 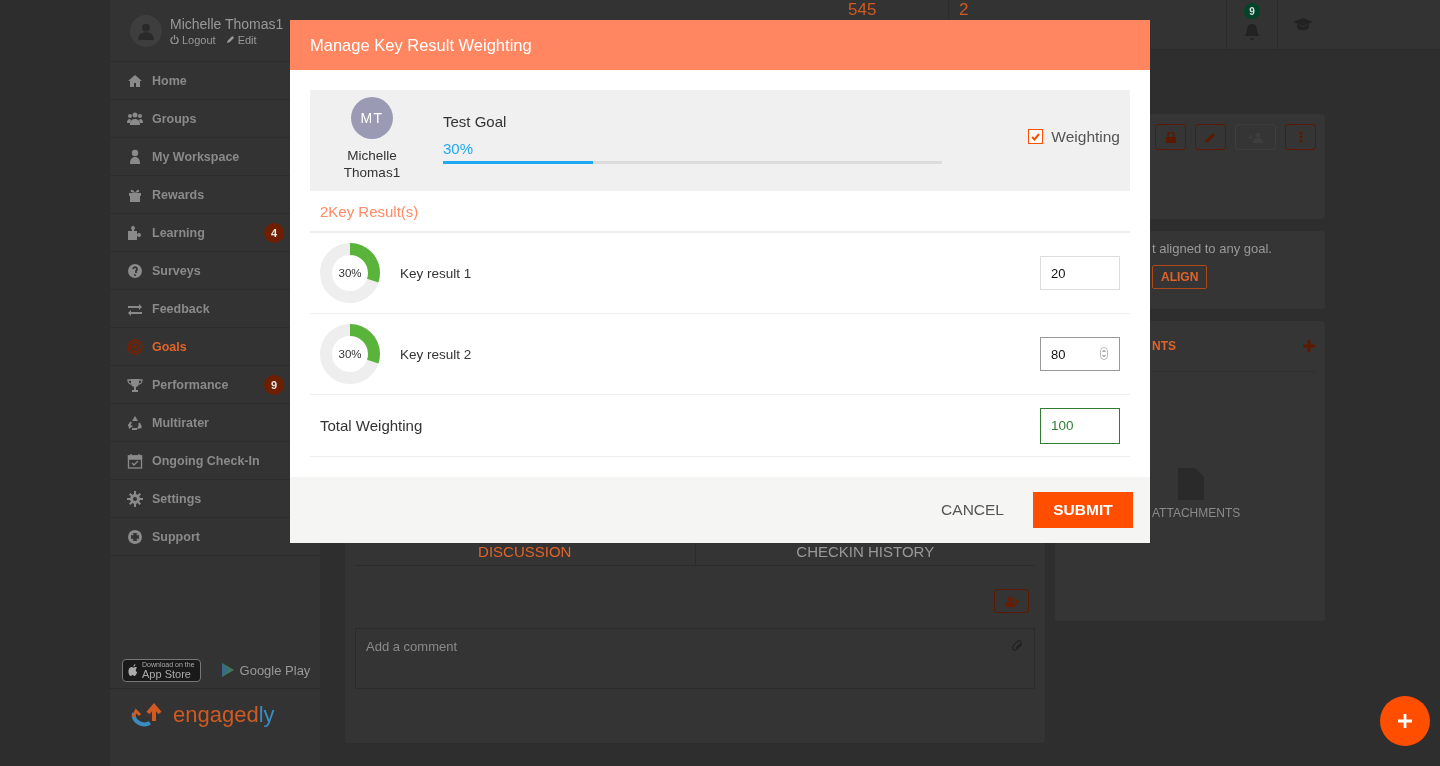 What do you see at coordinates (436, 273) in the screenshot?
I see `key-result-name: Key result 1` at bounding box center [436, 273].